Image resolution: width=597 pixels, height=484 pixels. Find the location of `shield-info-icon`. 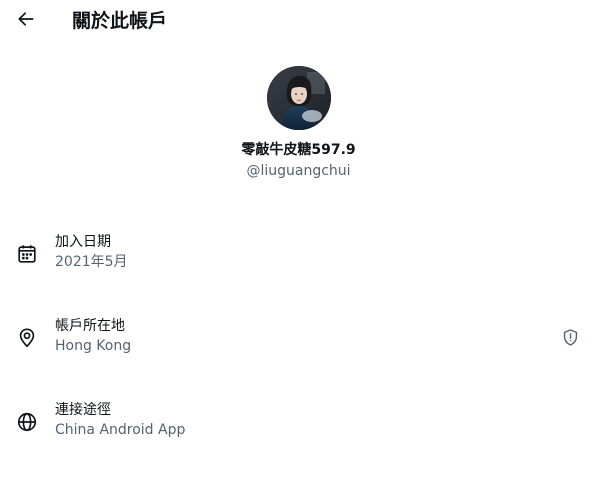

shield-info-icon is located at coordinates (570, 337).